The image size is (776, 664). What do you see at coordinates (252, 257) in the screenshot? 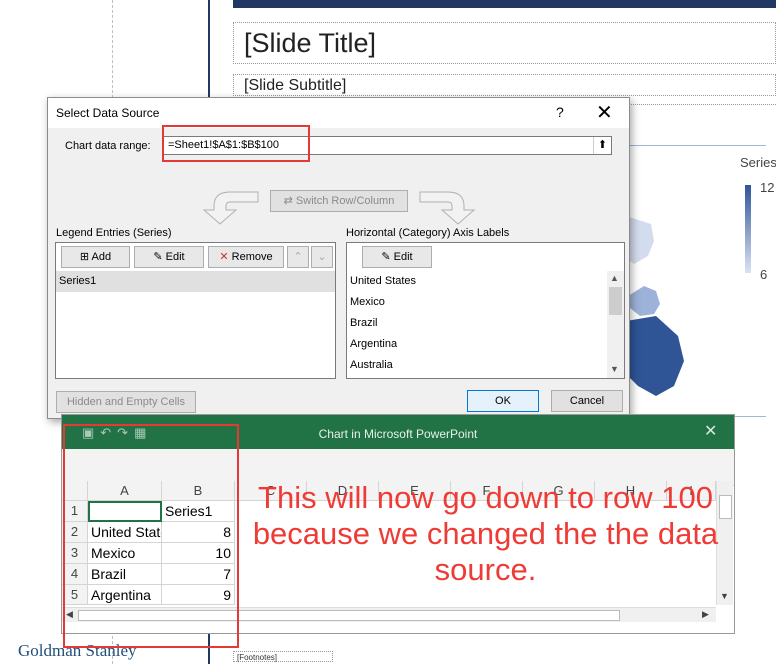
I see `remove-label: Remove` at bounding box center [252, 257].